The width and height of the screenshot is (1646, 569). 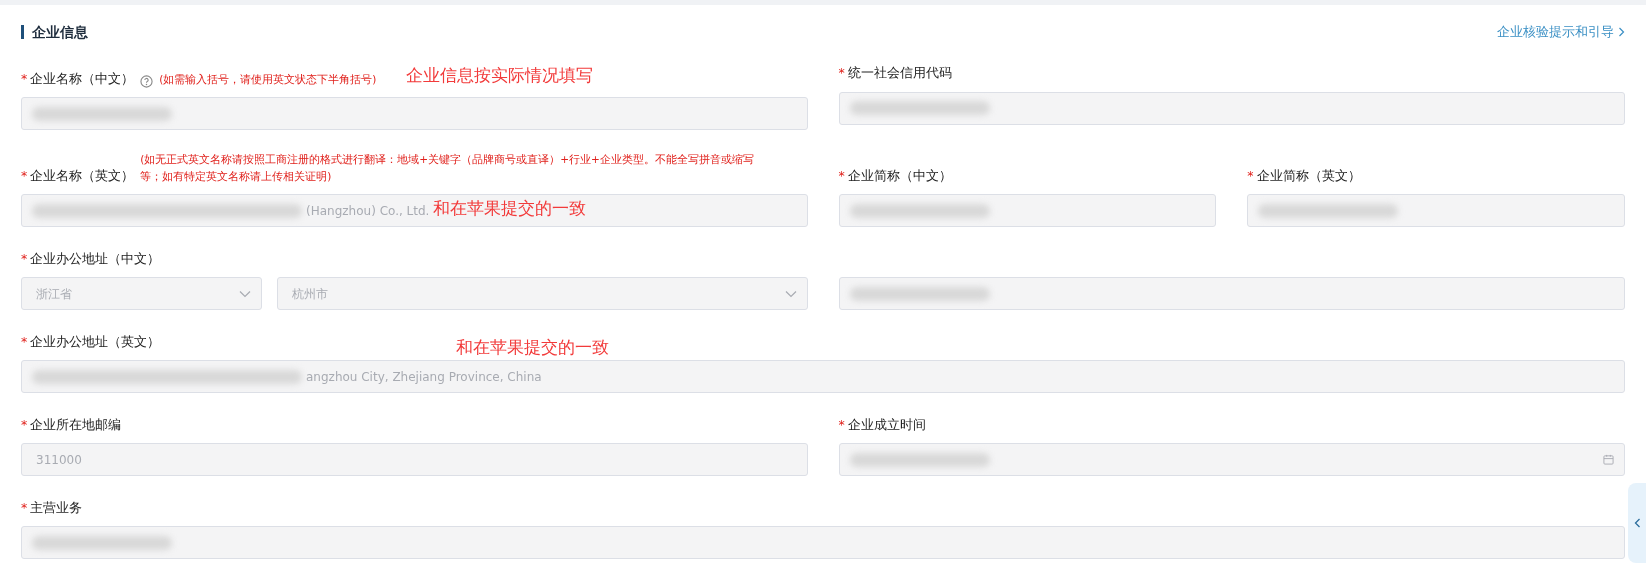 I want to click on field-label: * 企业办公地址（中文）, so click(x=91, y=258).